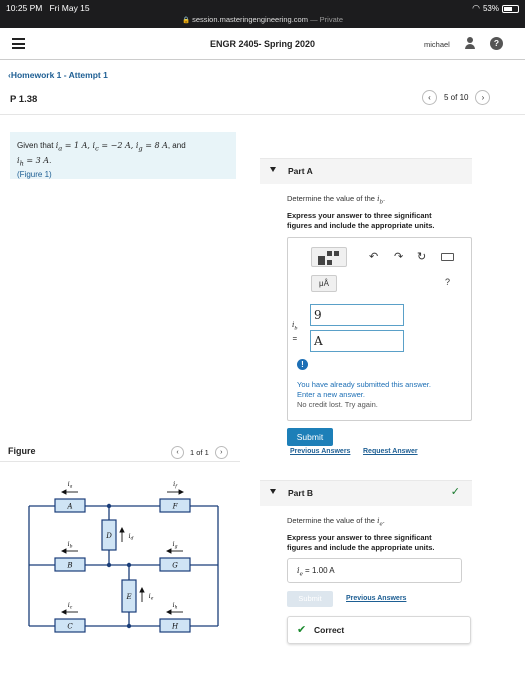  Describe the element at coordinates (324, 283) in the screenshot. I see `units-button: μÅ` at that location.